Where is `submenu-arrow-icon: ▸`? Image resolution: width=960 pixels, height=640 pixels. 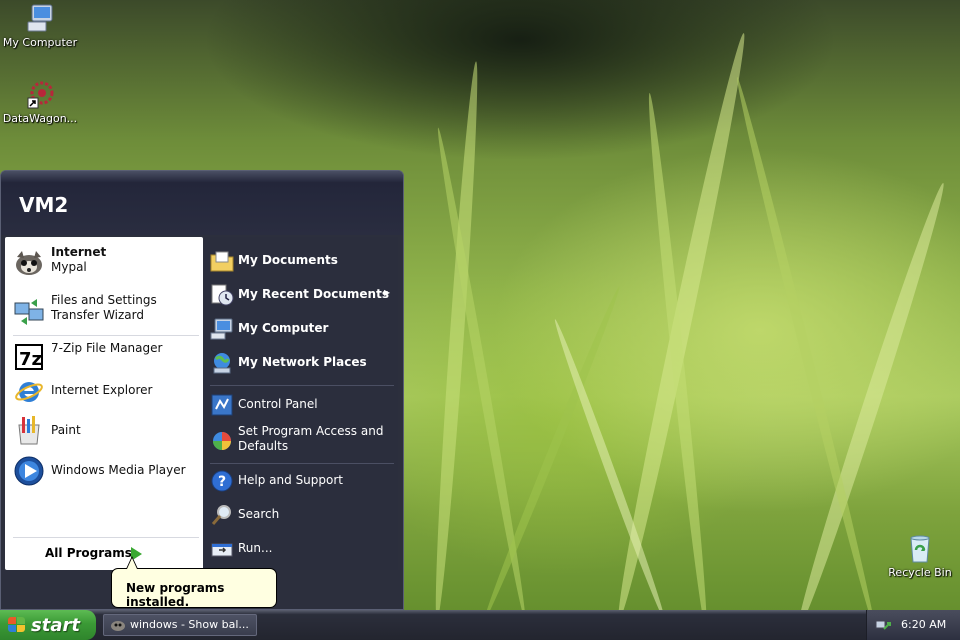 submenu-arrow-icon: ▸ is located at coordinates (387, 292).